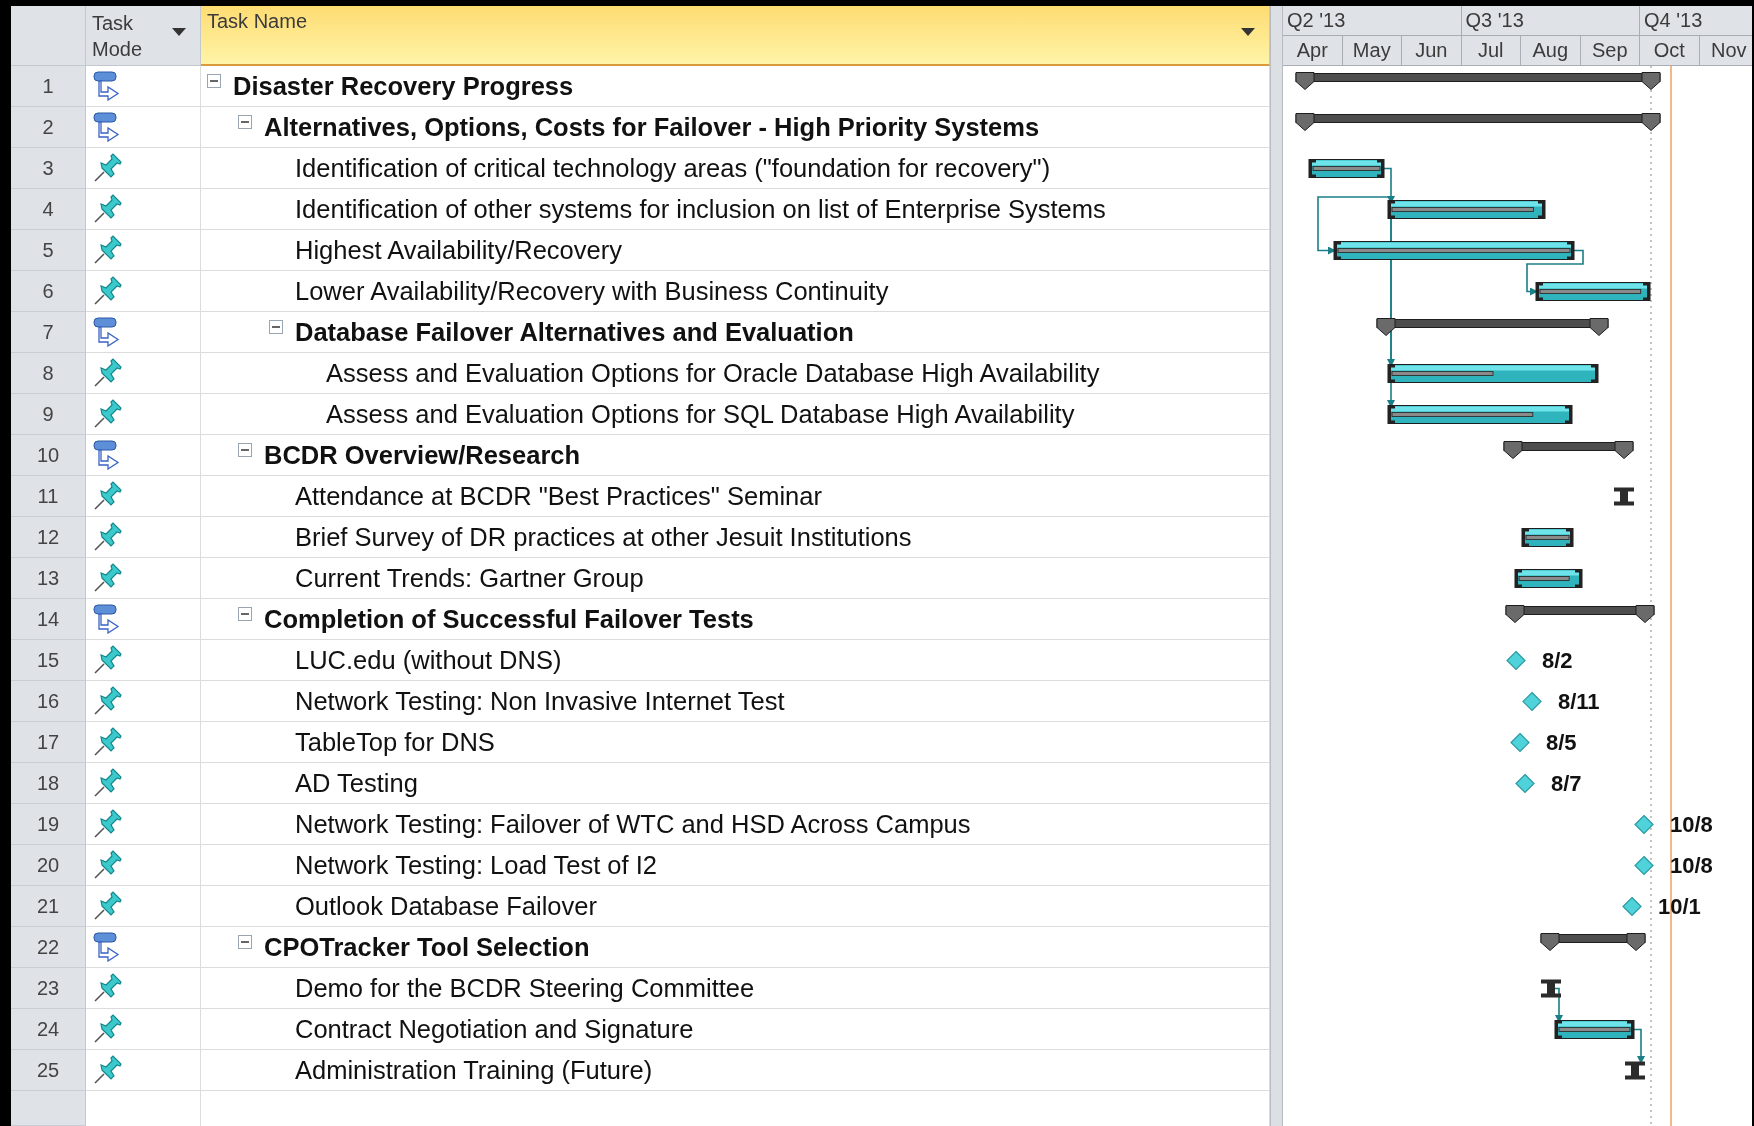 The image size is (1754, 1126). Describe the element at coordinates (700, 209) in the screenshot. I see `task-name: Identification of other systems for inclusion on list of Enterprise Systems` at that location.